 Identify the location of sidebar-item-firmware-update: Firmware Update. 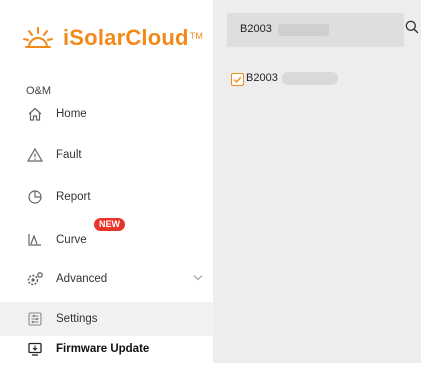
(106, 349).